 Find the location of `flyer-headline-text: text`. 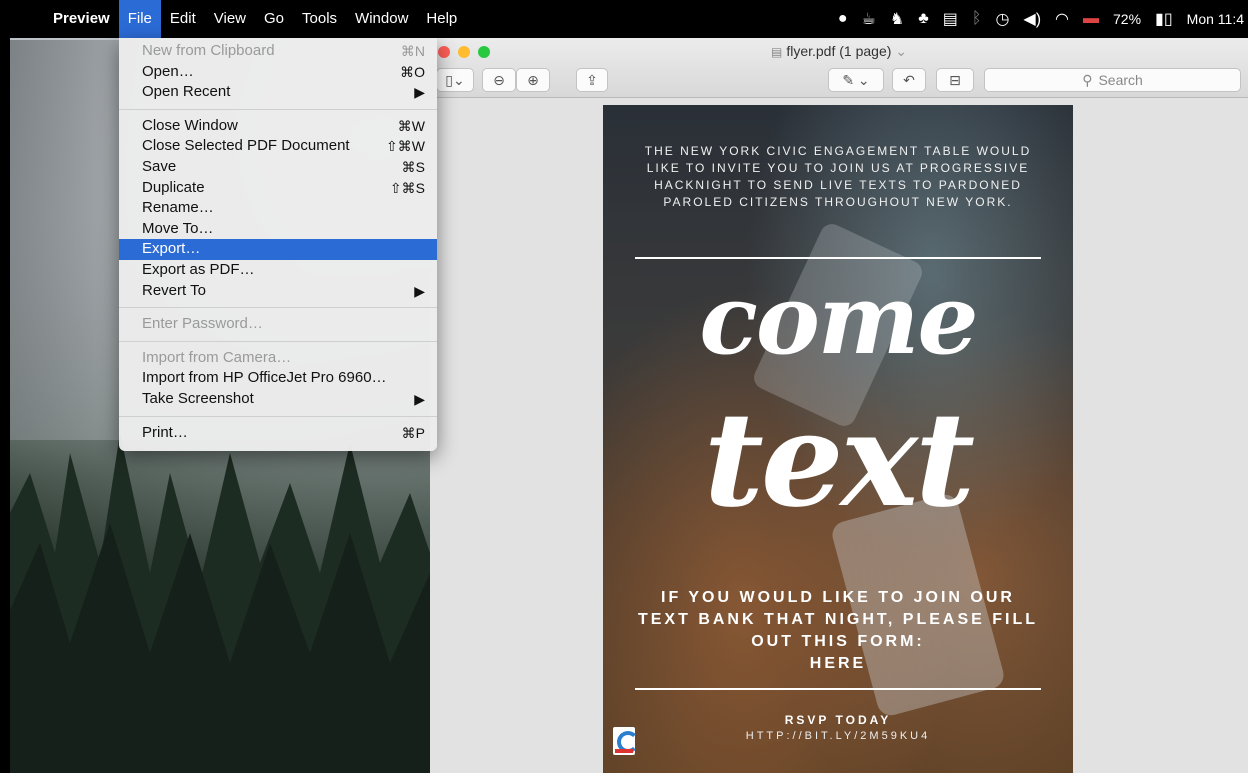

flyer-headline-text: text is located at coordinates (839, 459).